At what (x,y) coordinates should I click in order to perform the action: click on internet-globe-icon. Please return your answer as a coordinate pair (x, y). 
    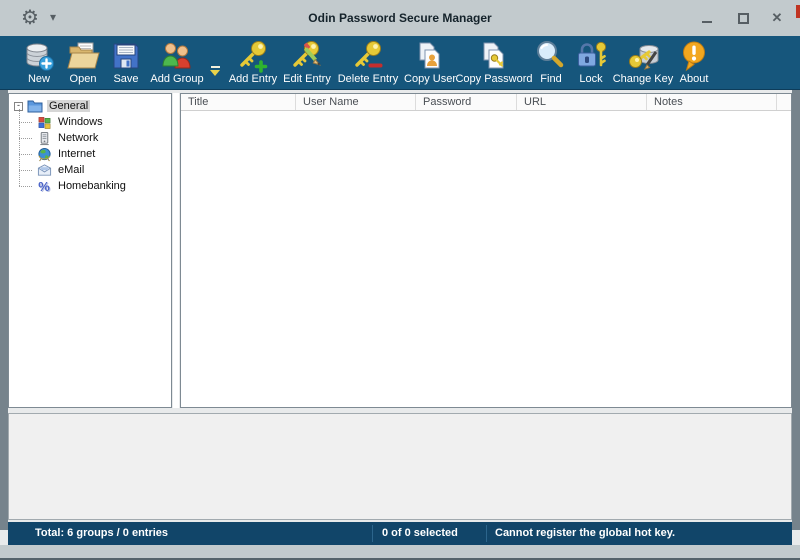
    Looking at the image, I should click on (44, 154).